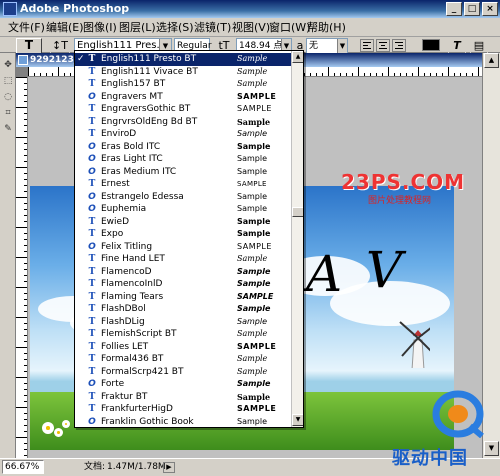 This screenshot has width=500, height=476. Describe the element at coordinates (8, 256) in the screenshot. I see `toolbox: ✥ ⬚ ◌ ⌗ ✎` at that location.